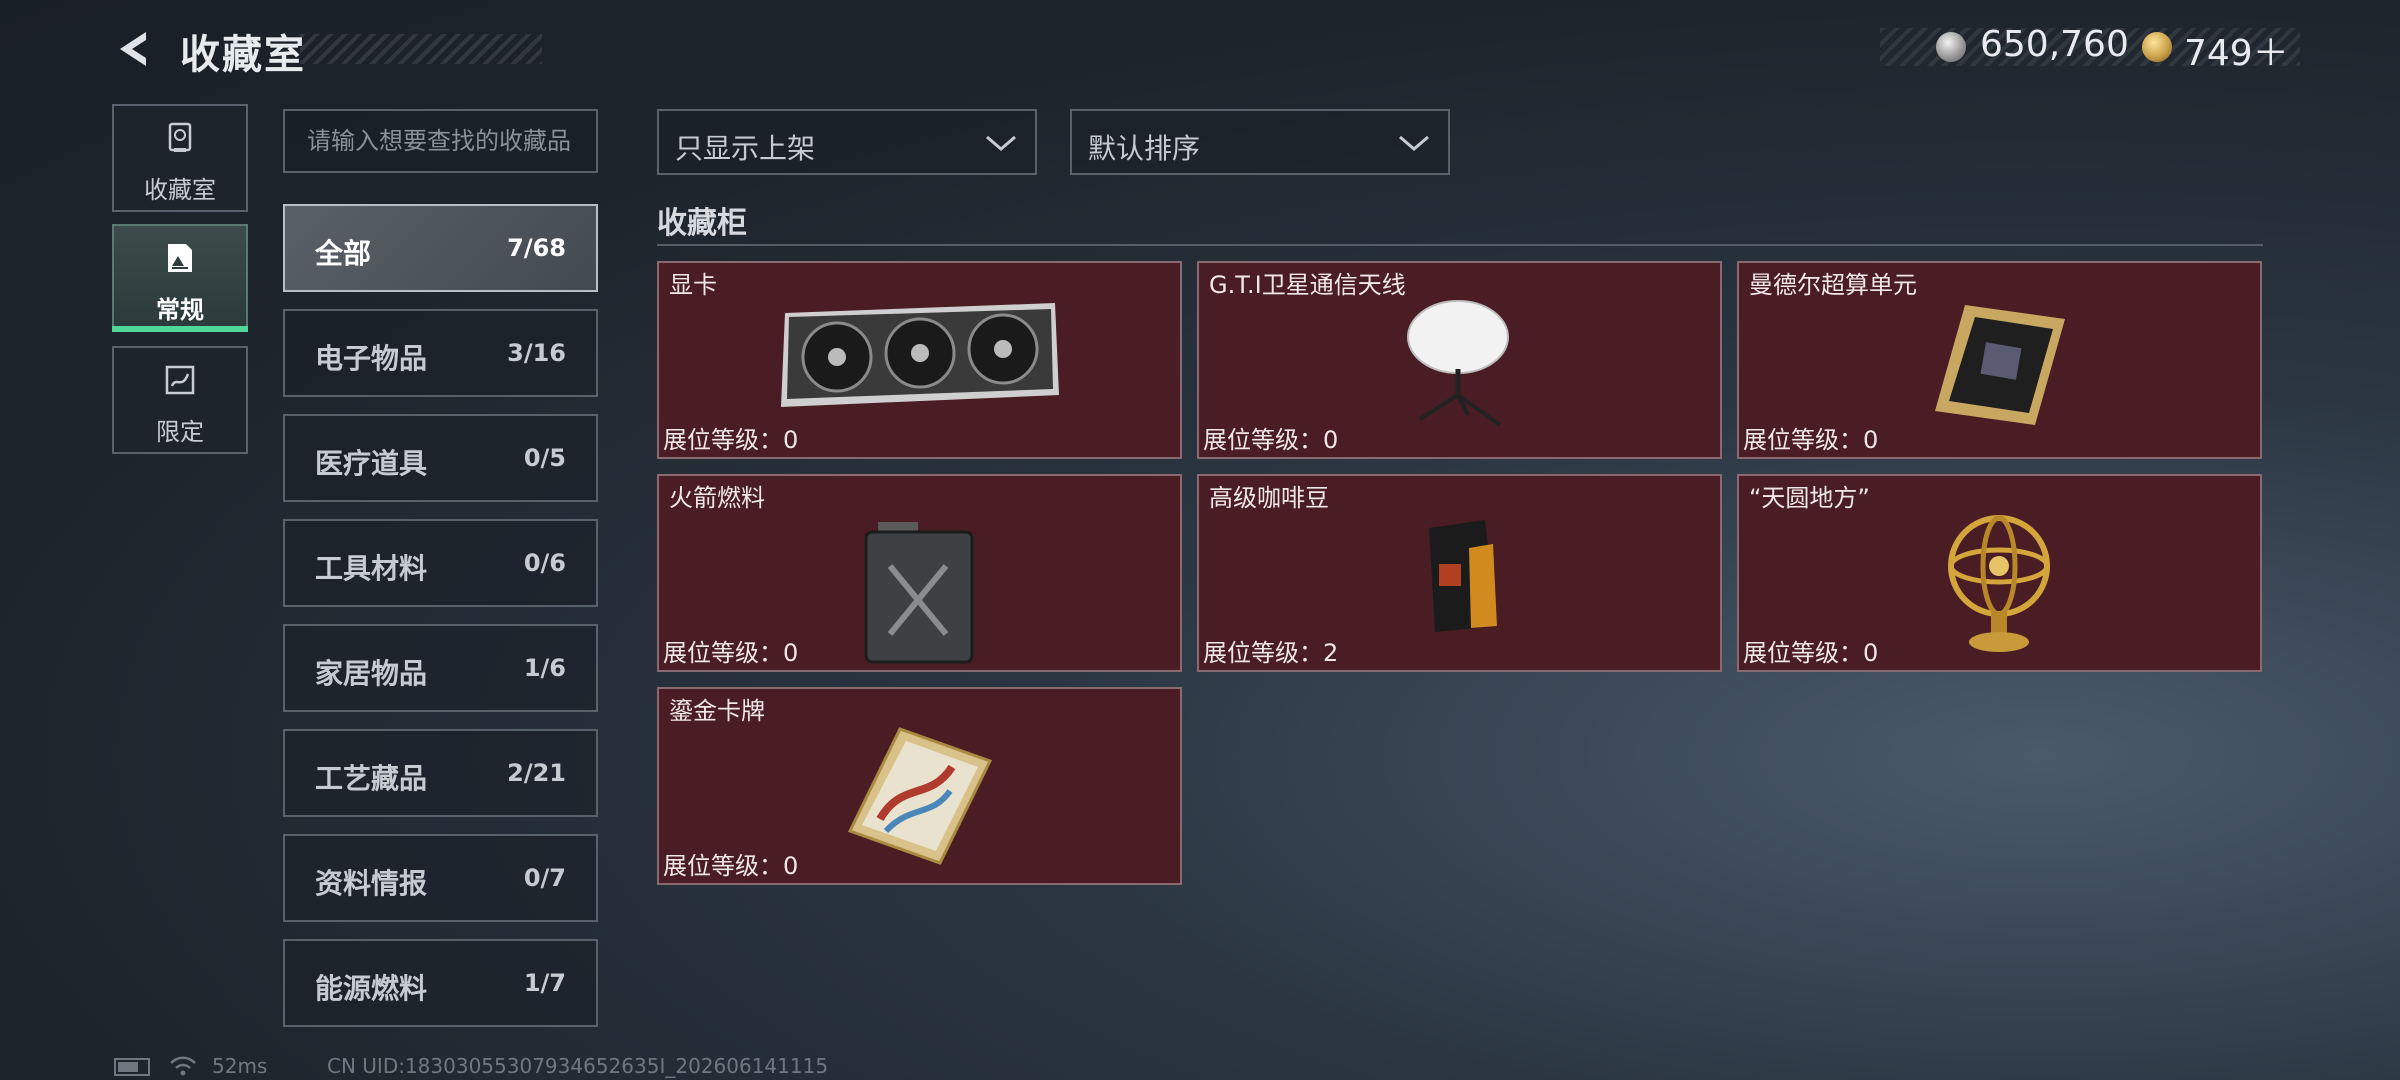 This screenshot has width=2400, height=1080. I want to click on collection-item-card: “天圆地方” 展位等级：0, so click(1999, 573).